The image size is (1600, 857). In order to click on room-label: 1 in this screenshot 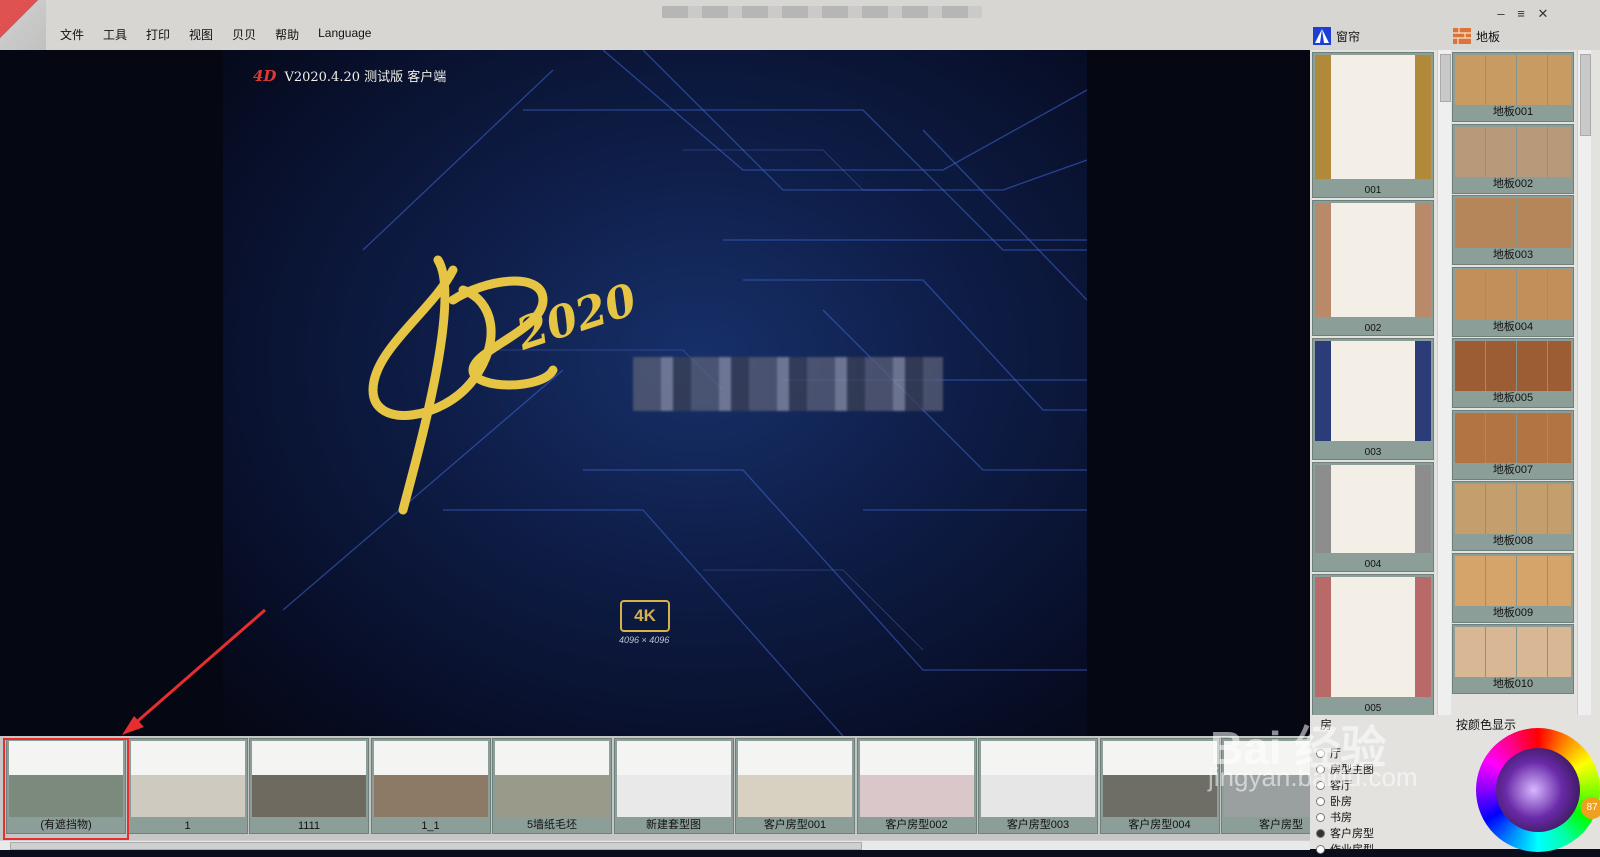, I will do `click(187, 826)`.